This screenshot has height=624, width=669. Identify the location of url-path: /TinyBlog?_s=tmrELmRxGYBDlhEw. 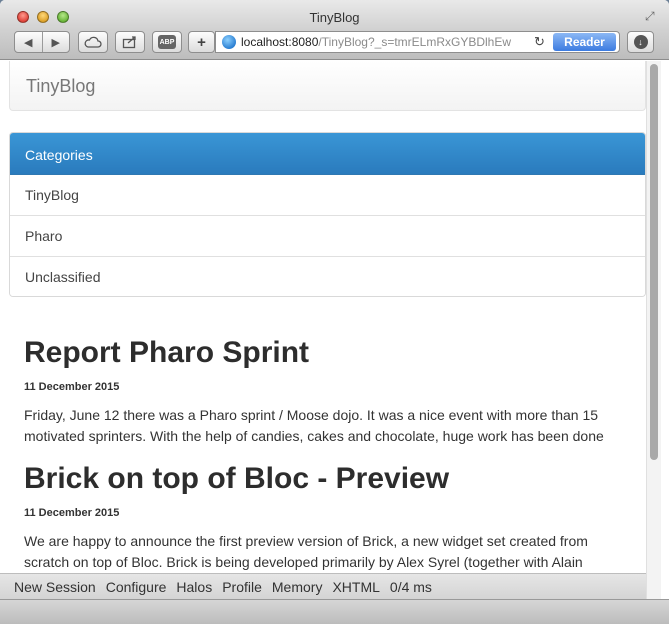
(415, 42).